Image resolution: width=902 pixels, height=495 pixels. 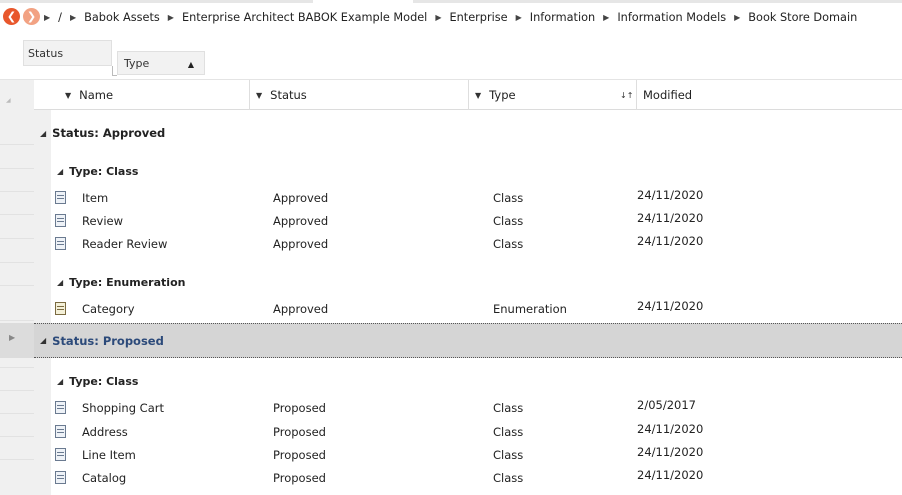 What do you see at coordinates (31, 16) in the screenshot?
I see `forward-icon: ❯` at bounding box center [31, 16].